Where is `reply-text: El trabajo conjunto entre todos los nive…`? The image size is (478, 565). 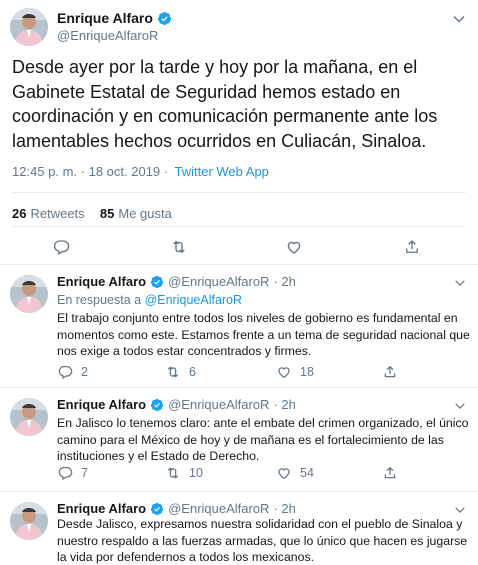
reply-text: El trabajo conjunto entre todos los nive… is located at coordinates (263, 334).